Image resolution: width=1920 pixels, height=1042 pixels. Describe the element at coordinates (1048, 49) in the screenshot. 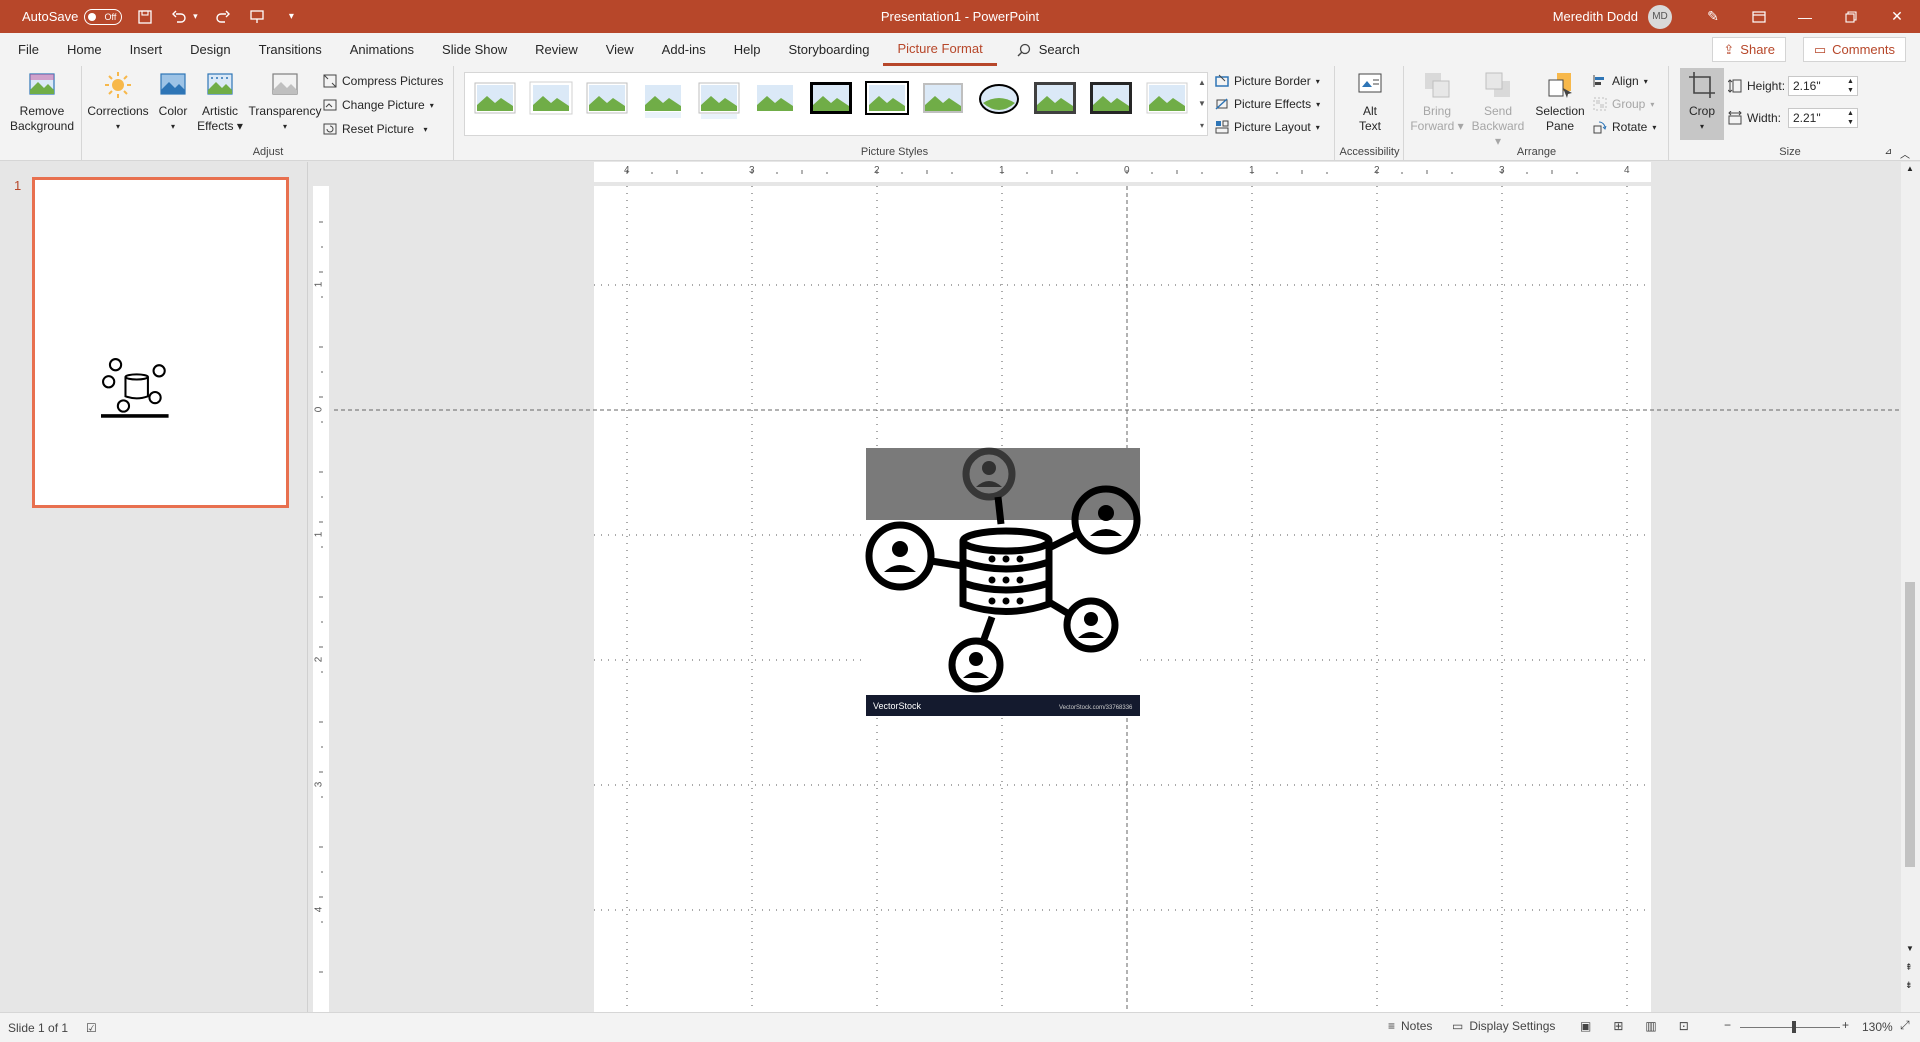

I see `search-box: Search` at that location.